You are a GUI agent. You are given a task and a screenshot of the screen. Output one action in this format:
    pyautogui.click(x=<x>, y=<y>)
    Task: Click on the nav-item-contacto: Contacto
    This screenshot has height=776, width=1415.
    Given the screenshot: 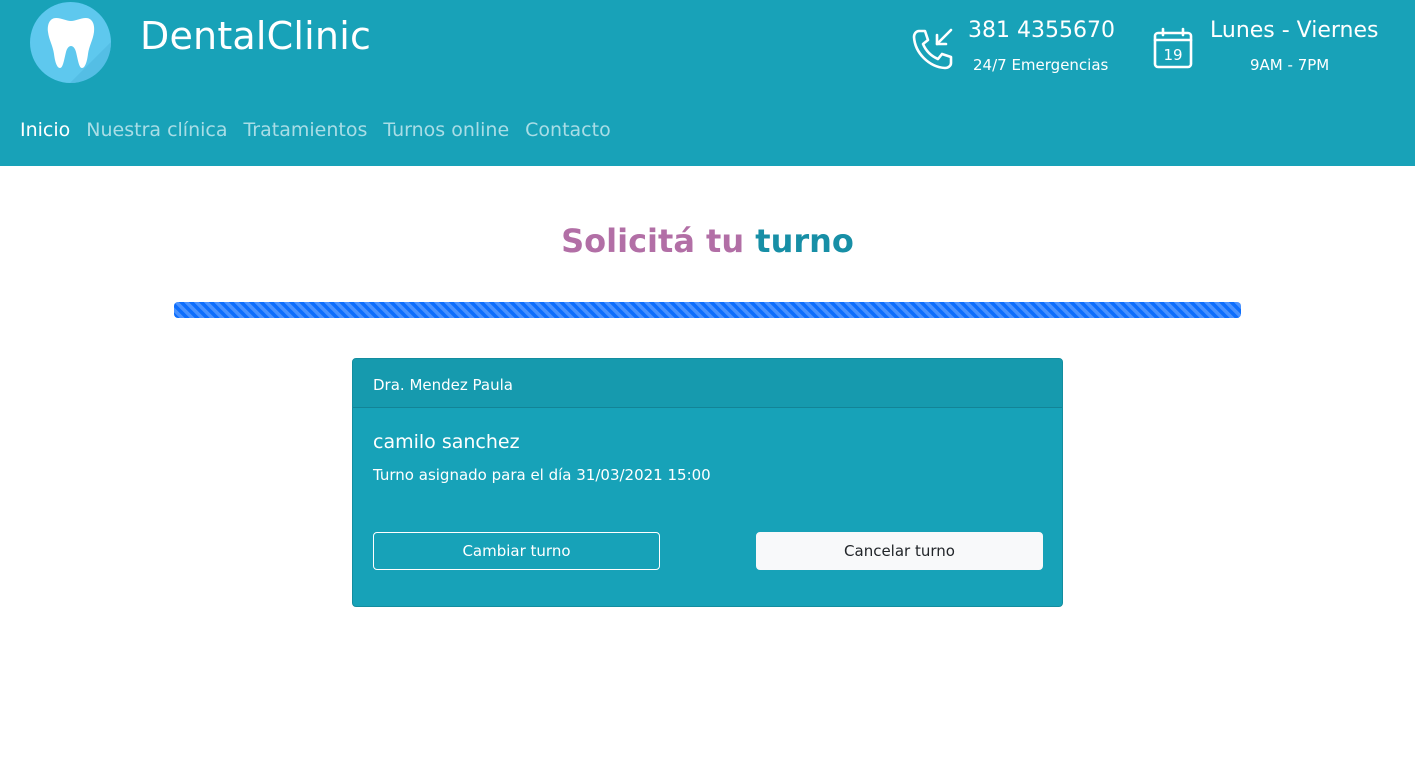 What is the action you would take?
    pyautogui.click(x=568, y=130)
    